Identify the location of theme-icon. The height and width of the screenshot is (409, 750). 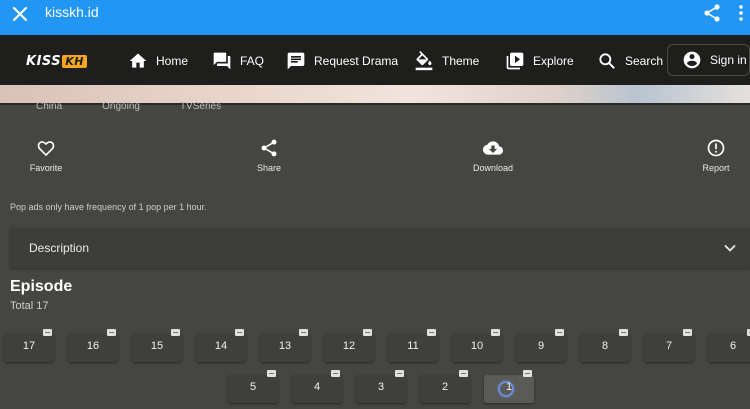
(424, 61).